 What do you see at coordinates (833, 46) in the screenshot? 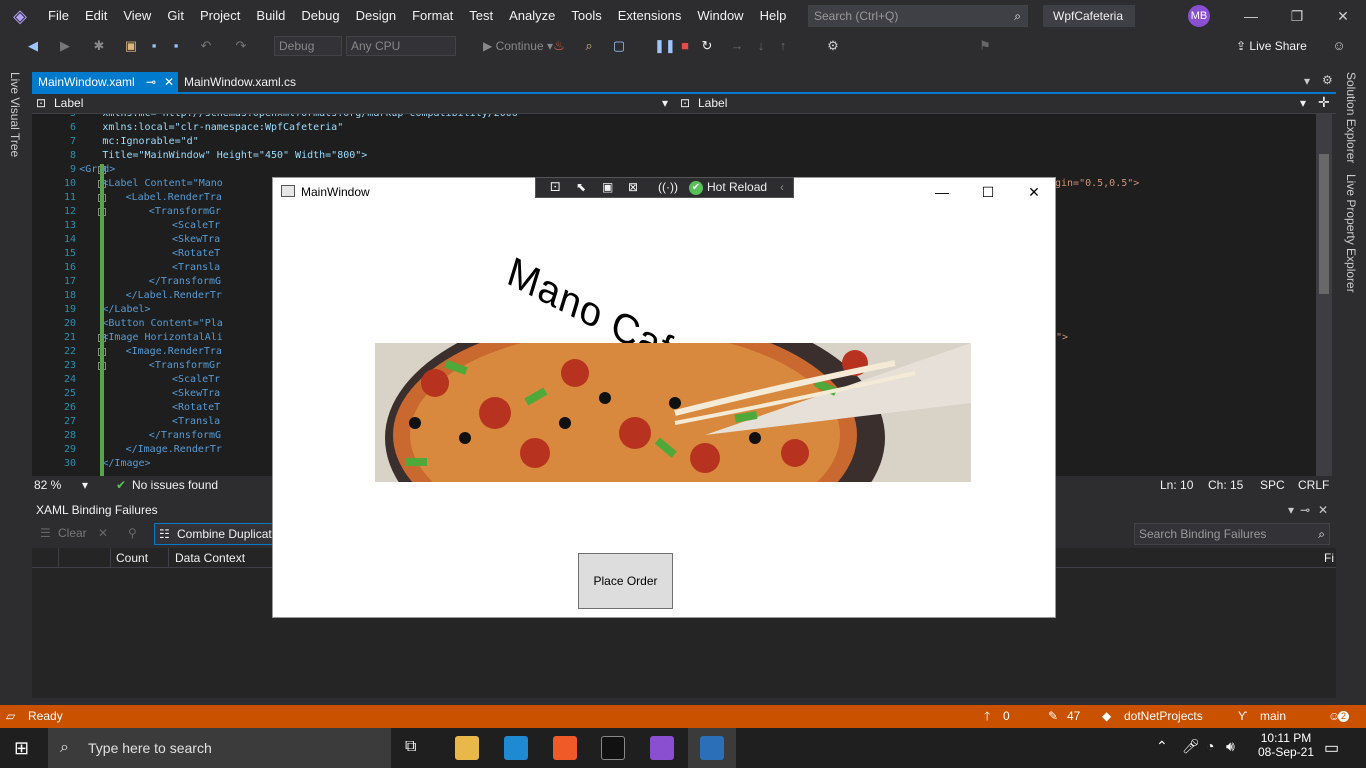
I see `diagnostics-icon: ⚙` at bounding box center [833, 46].